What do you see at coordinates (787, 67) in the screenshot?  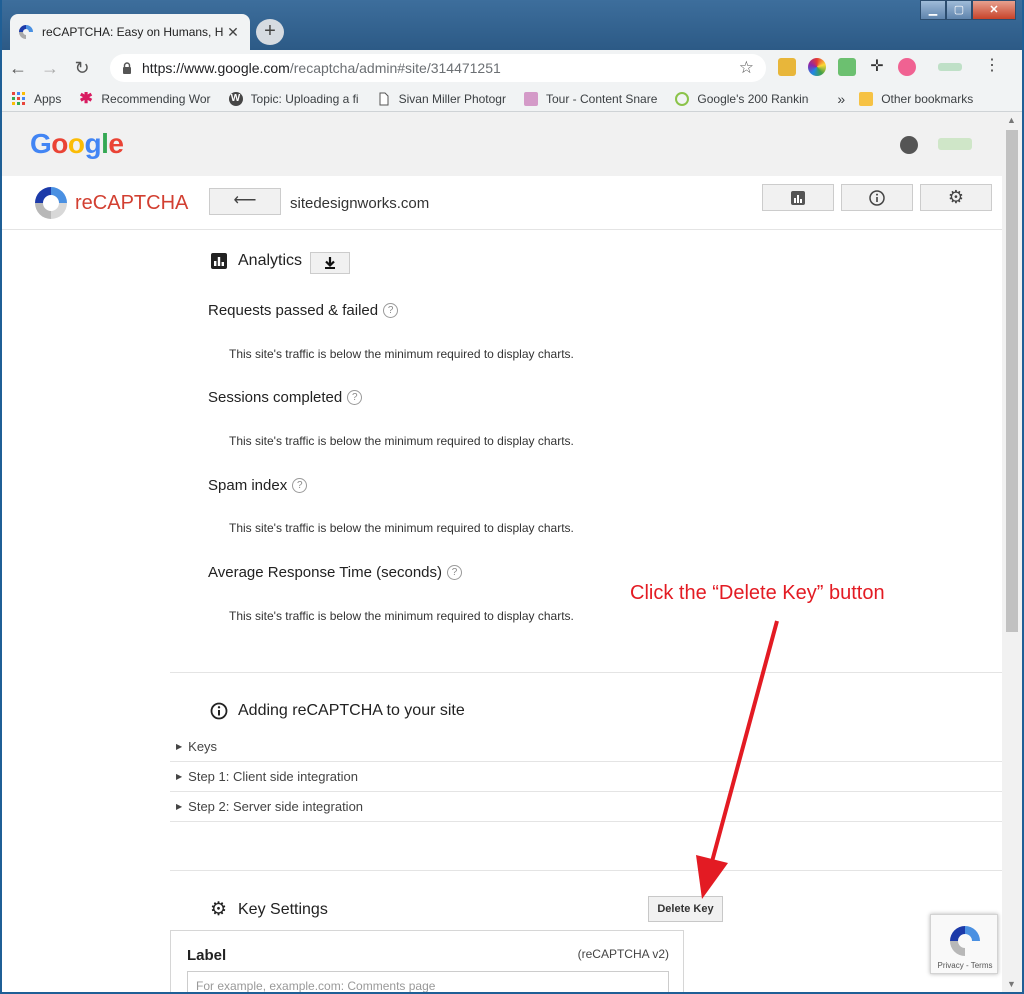 I see `extension-ruler-icon` at bounding box center [787, 67].